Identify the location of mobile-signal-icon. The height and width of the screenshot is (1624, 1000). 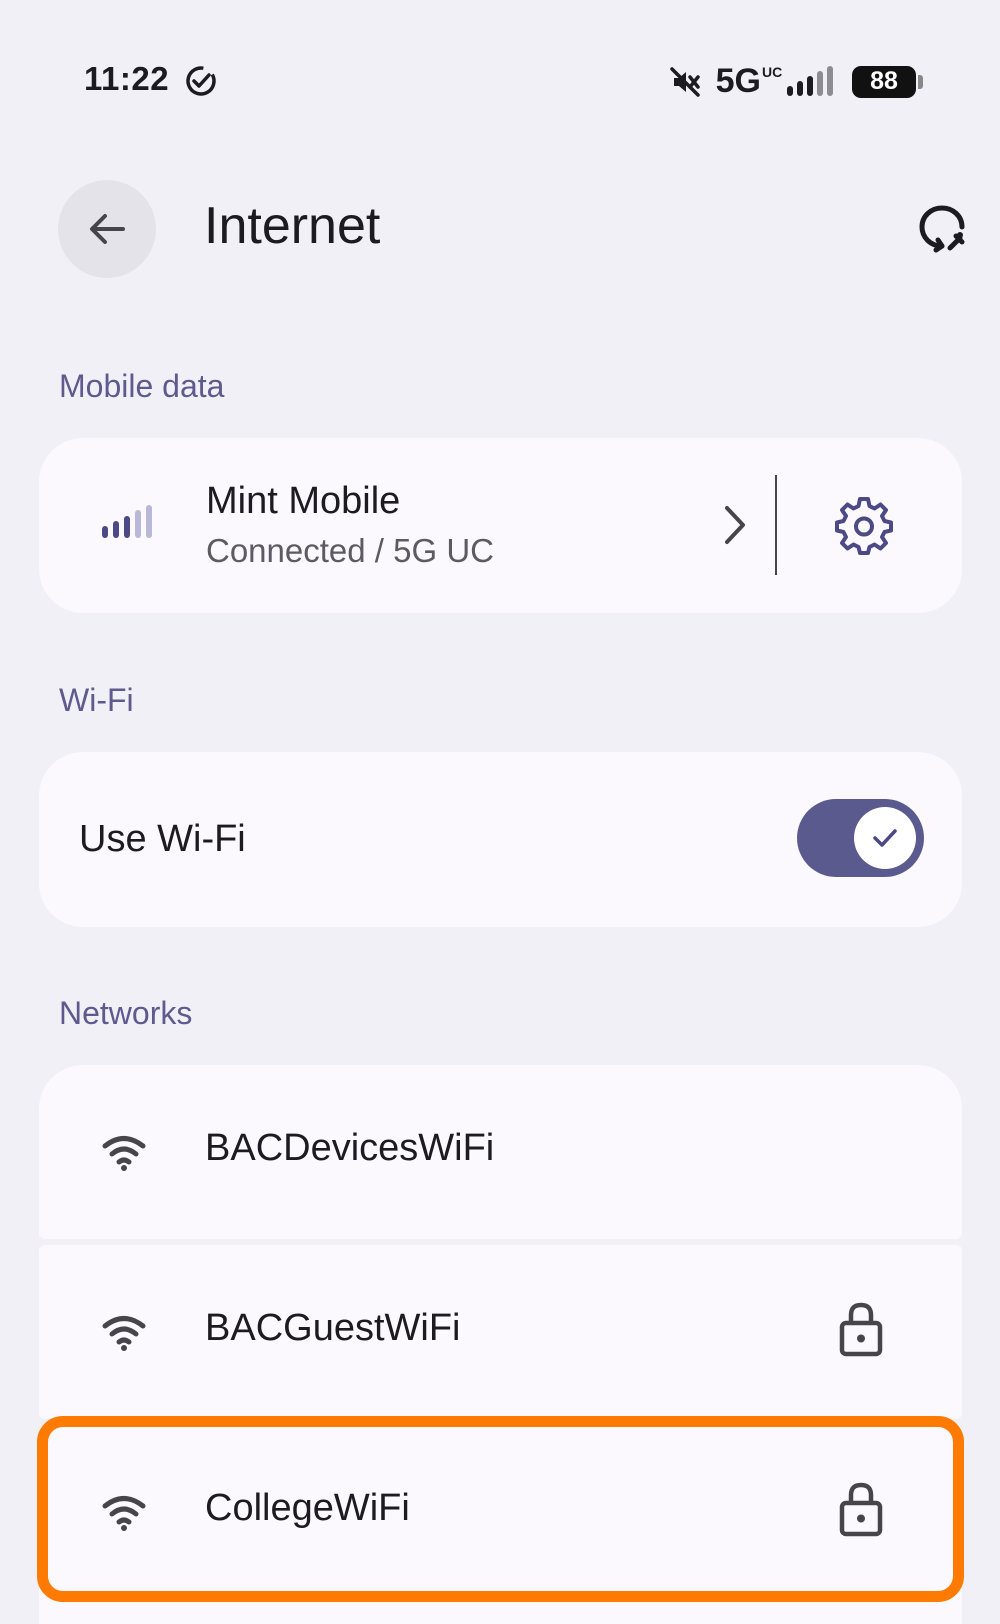
(127, 521).